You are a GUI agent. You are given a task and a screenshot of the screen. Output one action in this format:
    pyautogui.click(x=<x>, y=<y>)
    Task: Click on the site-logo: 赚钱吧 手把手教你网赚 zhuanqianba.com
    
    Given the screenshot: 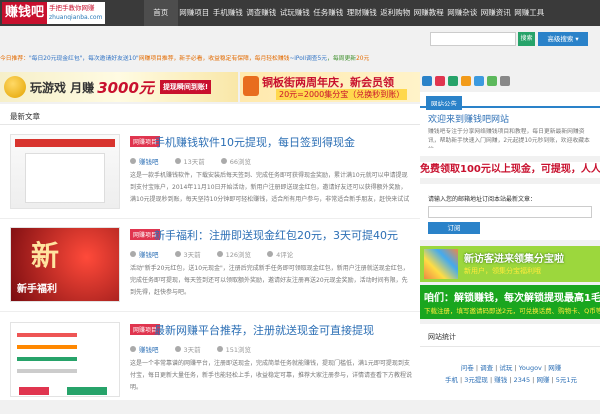 What is the action you would take?
    pyautogui.click(x=58, y=13)
    